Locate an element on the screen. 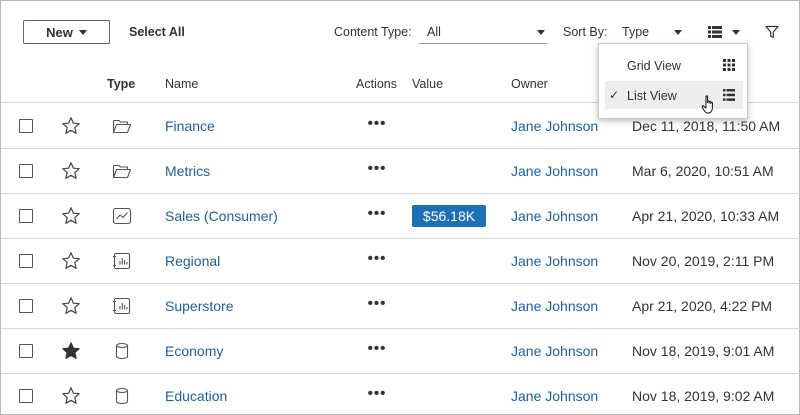 Image resolution: width=800 pixels, height=415 pixels. content-type-value: All is located at coordinates (434, 32).